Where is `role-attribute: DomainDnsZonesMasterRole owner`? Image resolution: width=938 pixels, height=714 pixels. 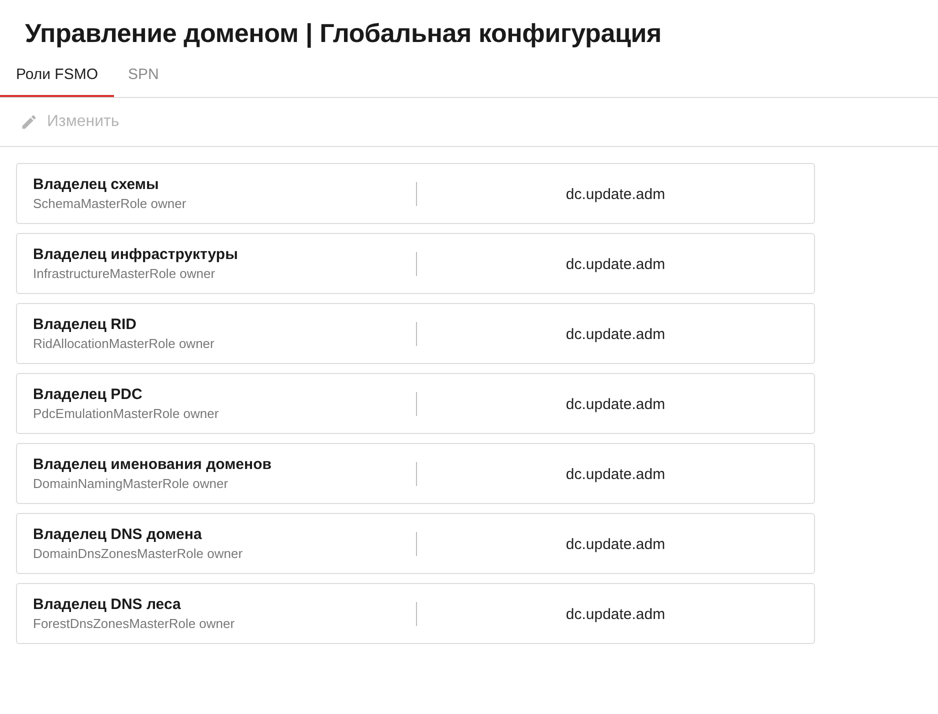
role-attribute: DomainDnsZonesMasterRole owner is located at coordinates (138, 553).